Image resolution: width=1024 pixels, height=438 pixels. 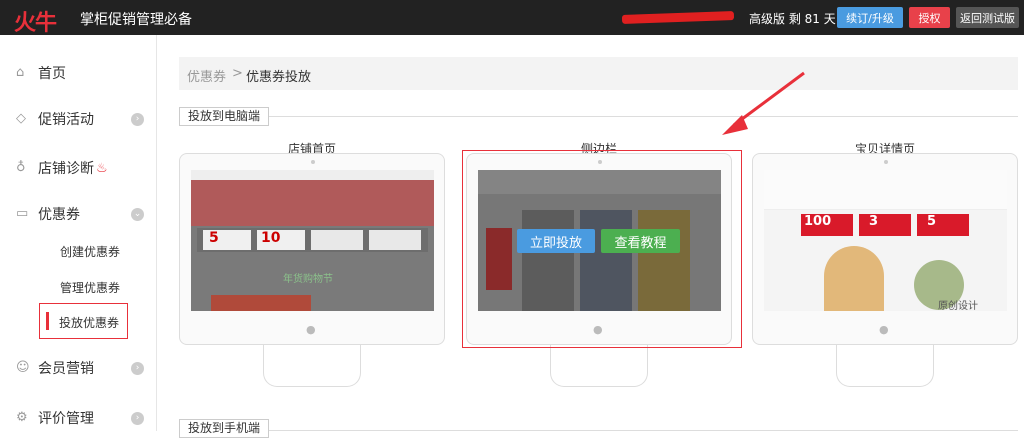 What do you see at coordinates (90, 287) in the screenshot?
I see `sidebar-subitem-manage-coupon: 管理优惠券` at bounding box center [90, 287].